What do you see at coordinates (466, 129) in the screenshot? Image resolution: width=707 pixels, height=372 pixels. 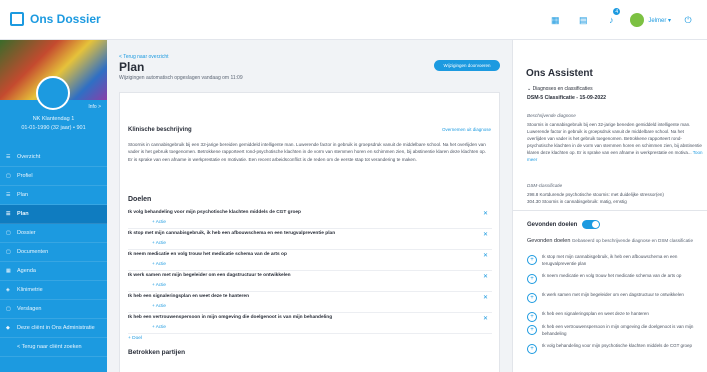 I see `copy-from-diagnosis-link: Overnemen uit diagnose` at bounding box center [466, 129].